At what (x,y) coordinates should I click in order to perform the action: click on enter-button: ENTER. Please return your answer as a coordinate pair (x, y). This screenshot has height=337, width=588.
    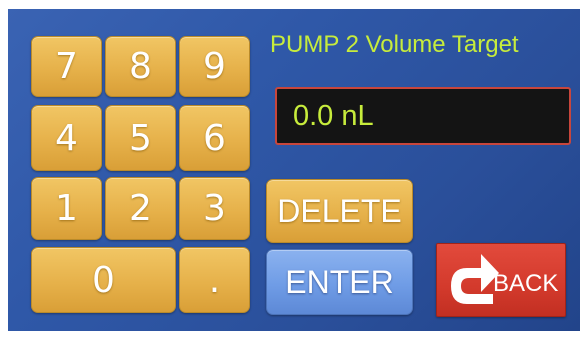
    Looking at the image, I should click on (339, 282).